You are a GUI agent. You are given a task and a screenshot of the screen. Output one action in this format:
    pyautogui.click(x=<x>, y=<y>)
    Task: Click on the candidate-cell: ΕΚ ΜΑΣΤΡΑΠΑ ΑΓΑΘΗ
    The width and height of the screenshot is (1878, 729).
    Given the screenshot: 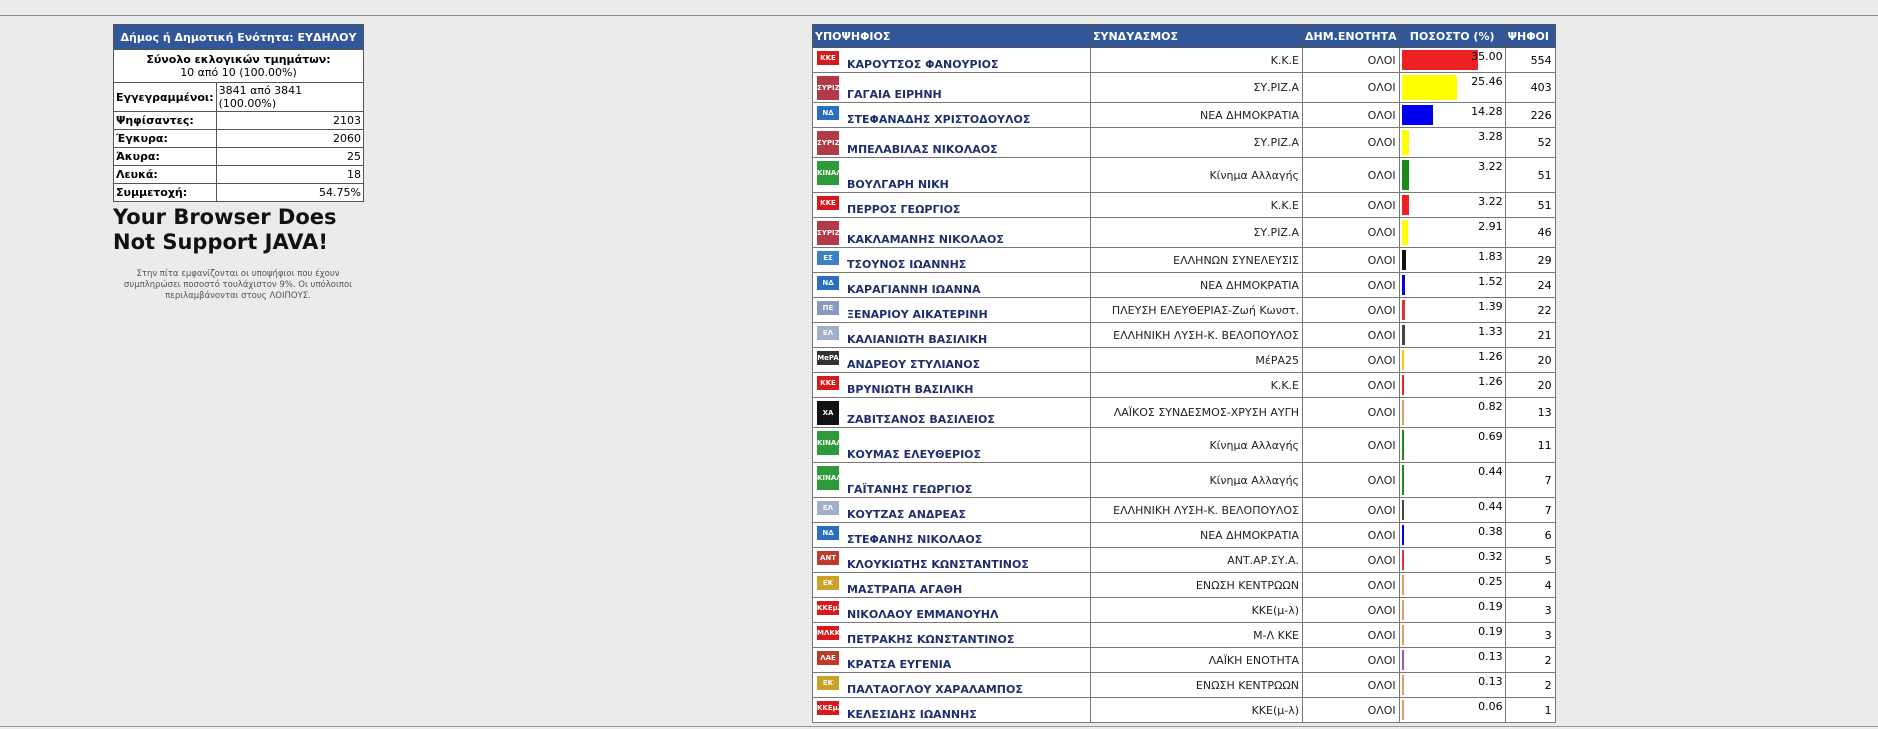 What is the action you would take?
    pyautogui.click(x=951, y=585)
    